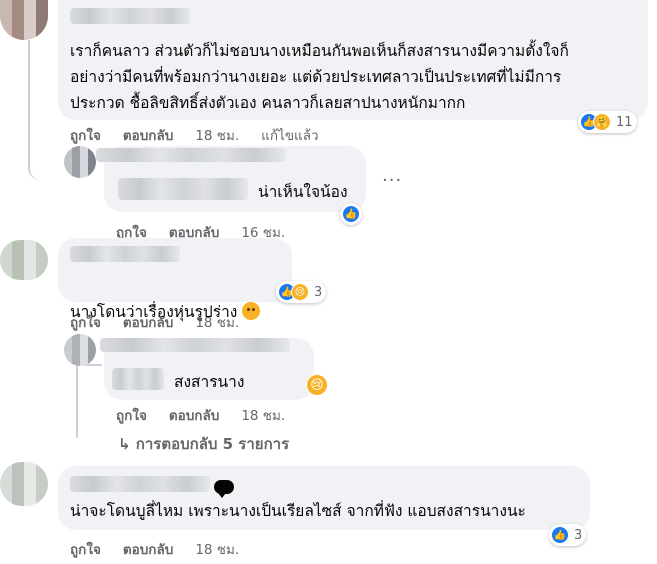 The width and height of the screenshot is (657, 564). What do you see at coordinates (290, 136) in the screenshot?
I see `edited-label: แก้ไขแล้ว` at bounding box center [290, 136].